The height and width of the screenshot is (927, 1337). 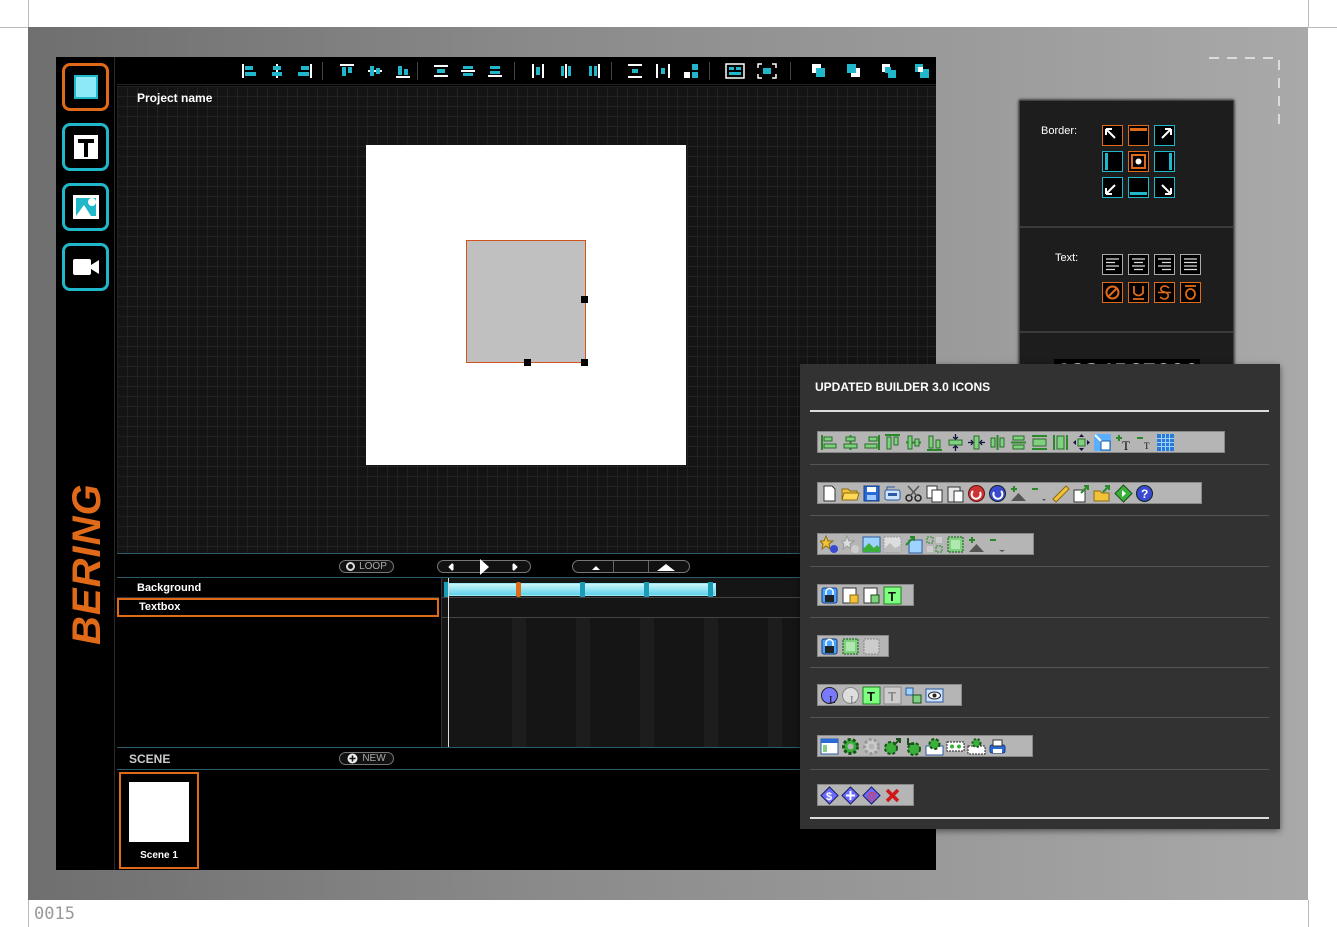 What do you see at coordinates (1081, 493) in the screenshot?
I see `export-icon` at bounding box center [1081, 493].